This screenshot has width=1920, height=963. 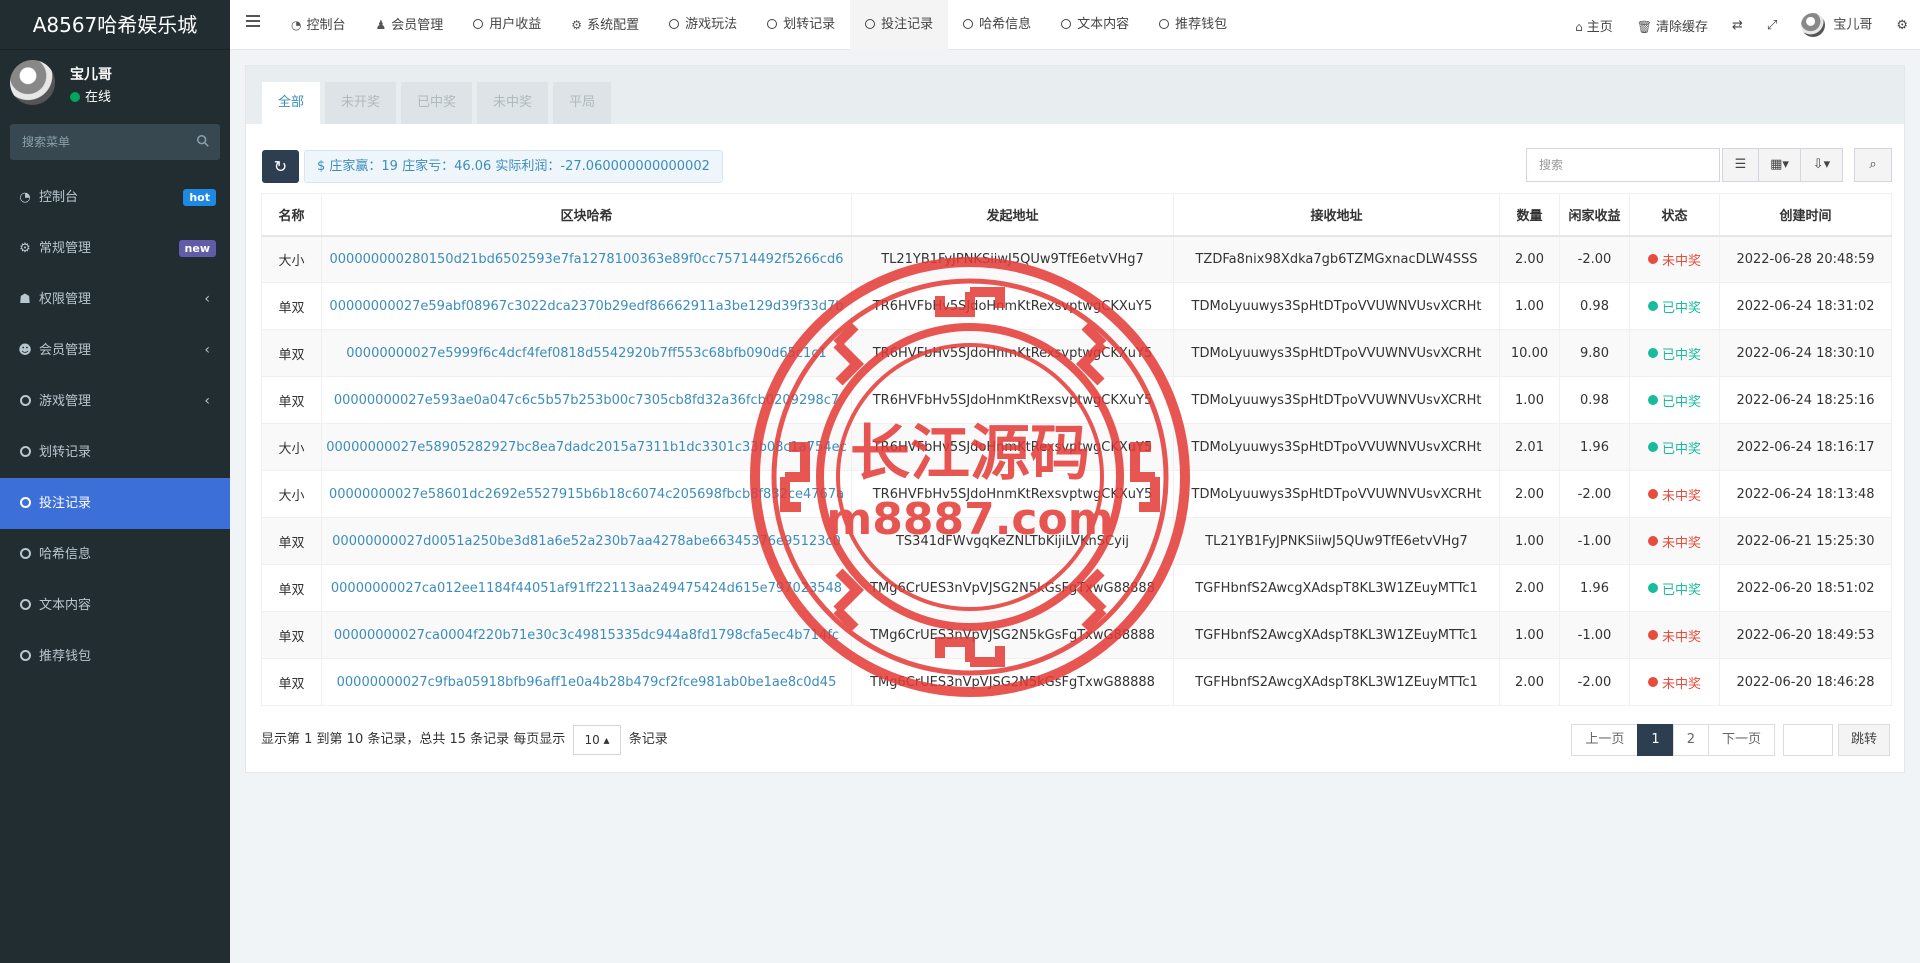 I want to click on cell-player-profit: 0.98, so click(x=1594, y=306).